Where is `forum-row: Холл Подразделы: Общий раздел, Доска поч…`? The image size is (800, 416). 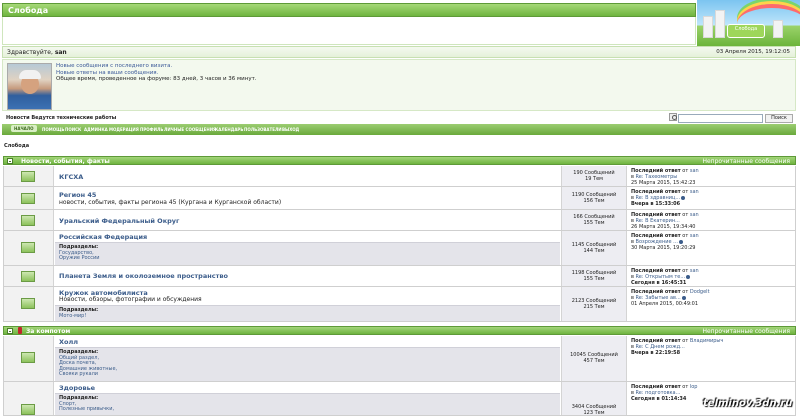
forum-row: Холл Подразделы: Общий раздел, Доска поч… is located at coordinates (399, 359).